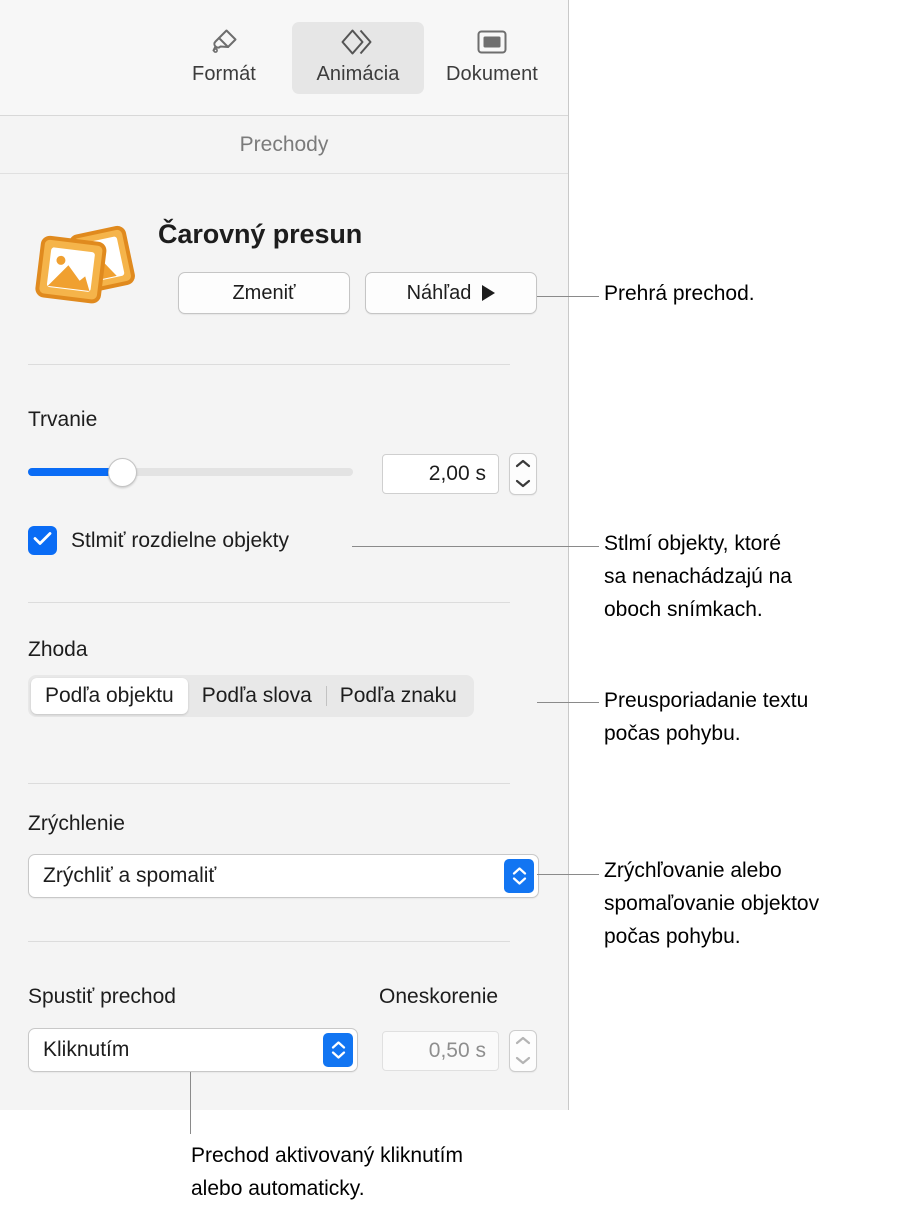 Image resolution: width=912 pixels, height=1218 pixels. Describe the element at coordinates (193, 1050) in the screenshot. I see `start-transition-select: Kliknutím` at that location.